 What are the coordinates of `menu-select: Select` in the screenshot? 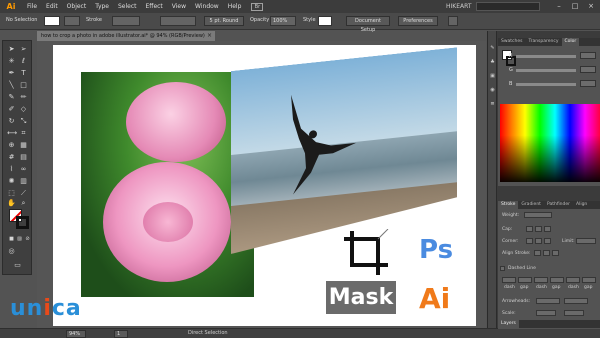 It's located at (127, 6).